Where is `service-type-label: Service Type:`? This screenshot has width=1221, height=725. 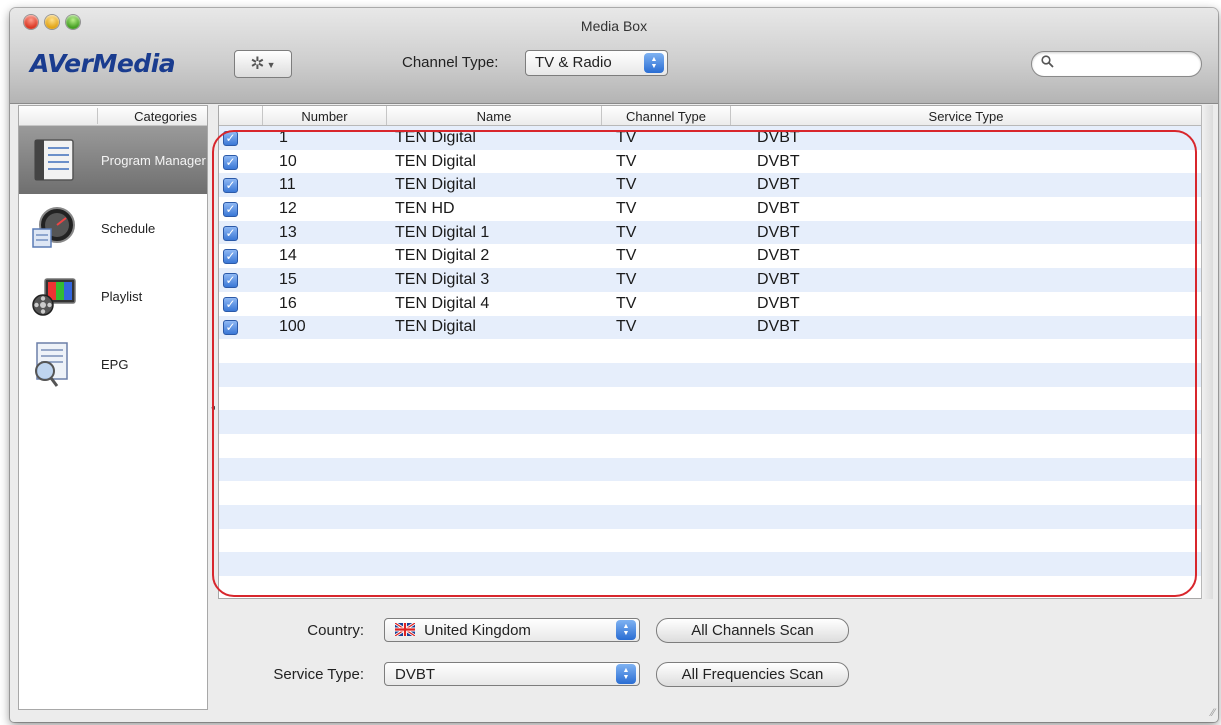 service-type-label: Service Type: is located at coordinates (318, 674).